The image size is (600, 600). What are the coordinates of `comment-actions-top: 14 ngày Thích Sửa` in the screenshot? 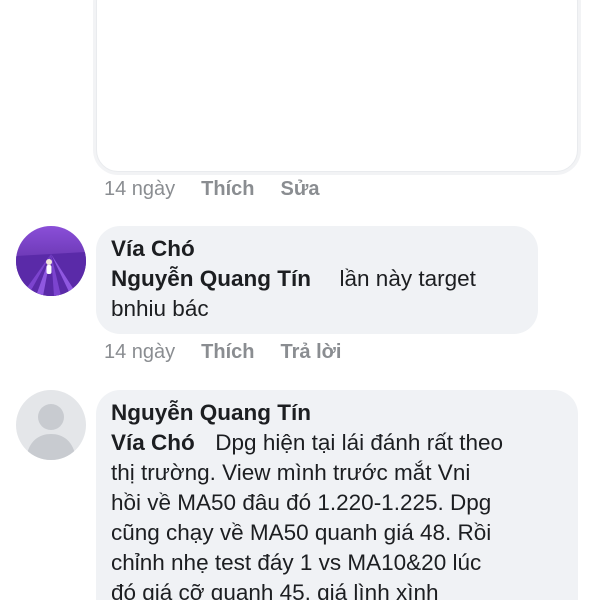 It's located at (224, 189).